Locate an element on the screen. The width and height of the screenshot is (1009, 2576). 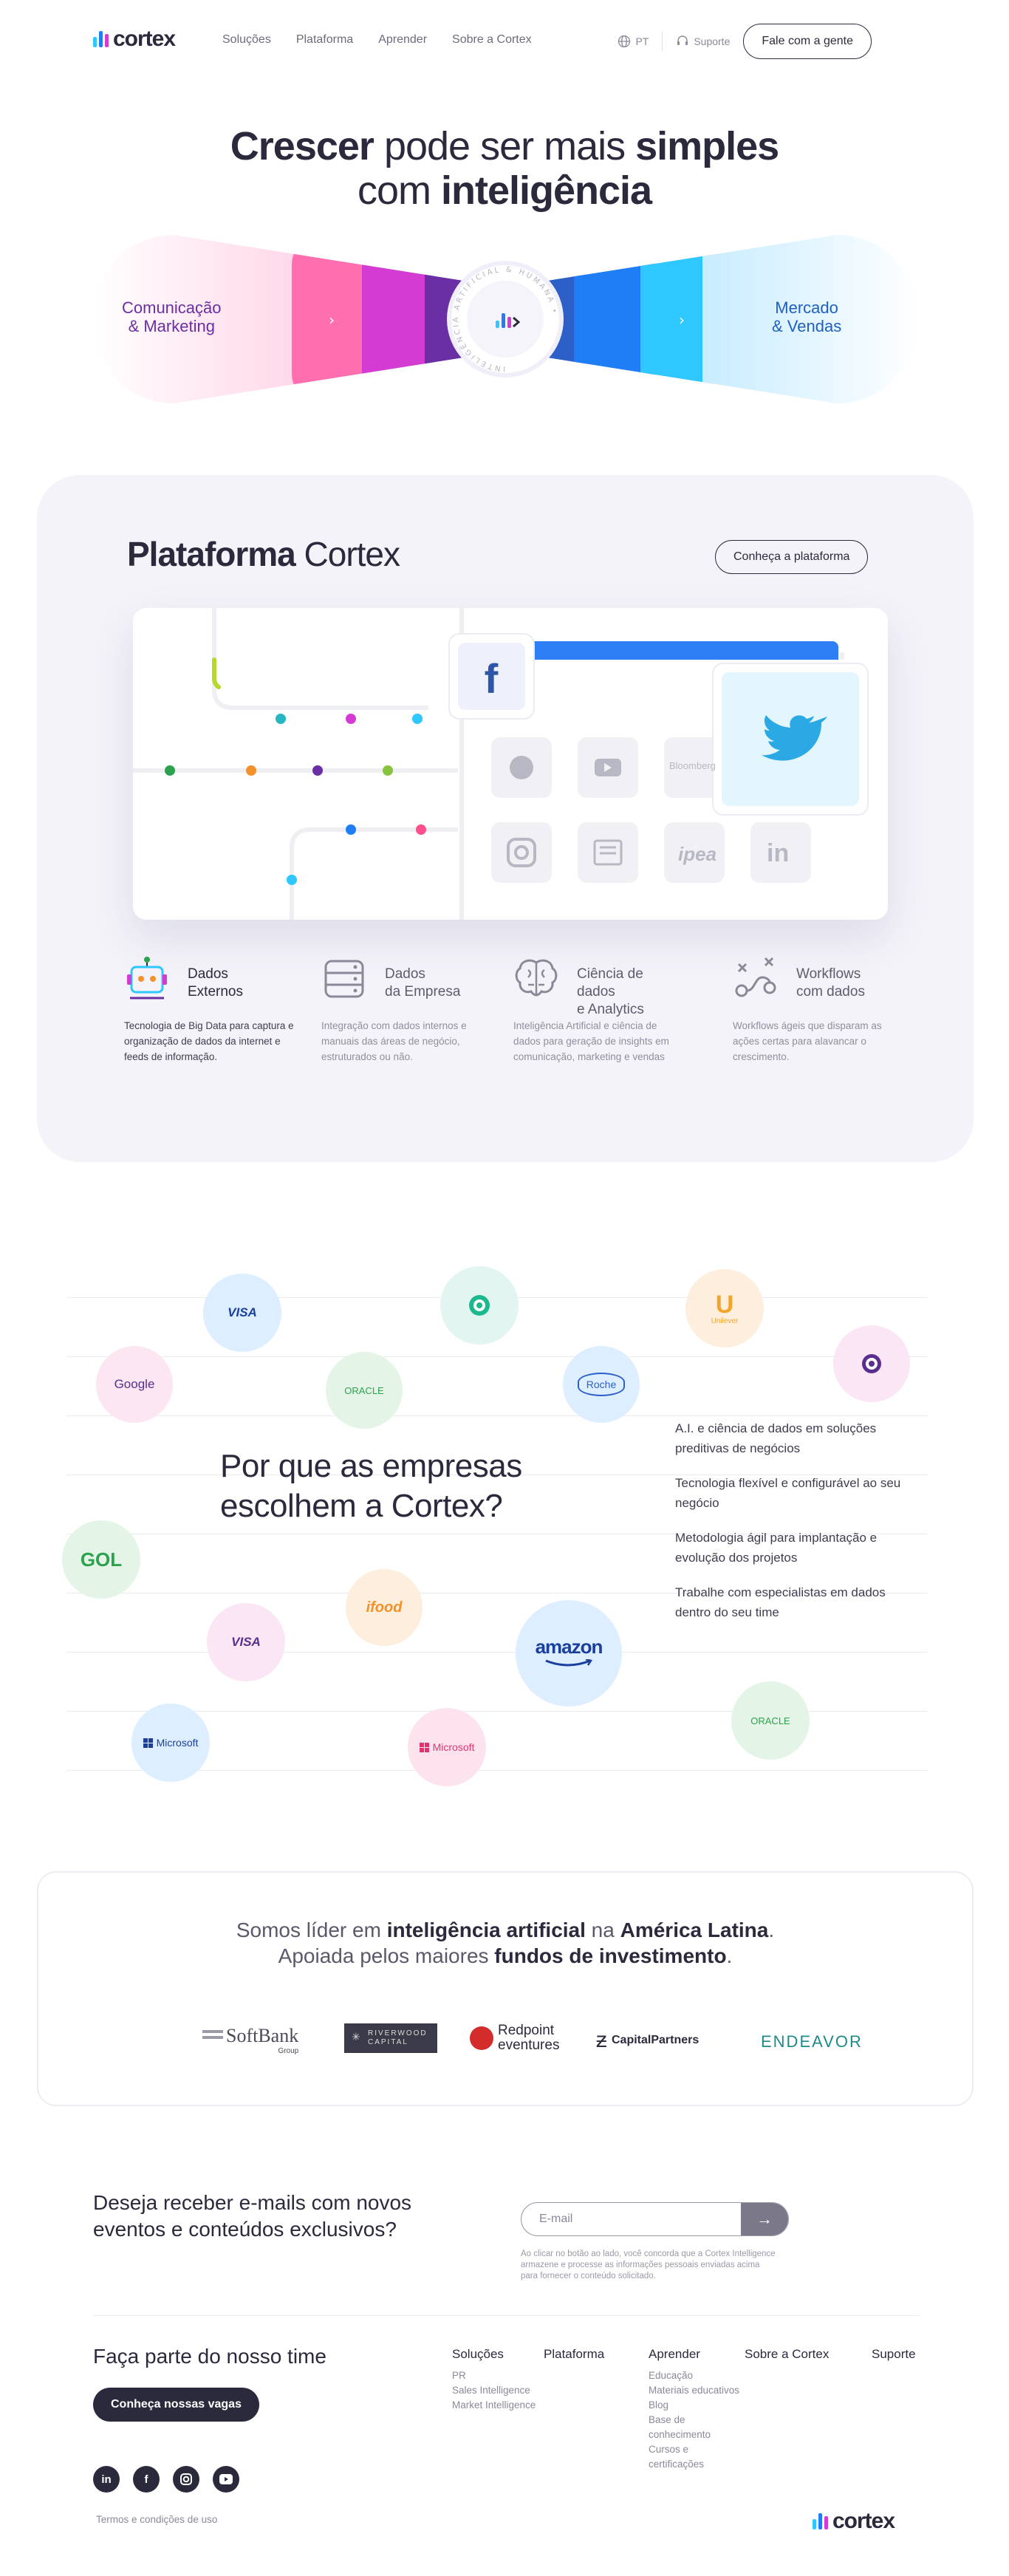
visa-logo-bubble: VISA is located at coordinates (242, 1313).